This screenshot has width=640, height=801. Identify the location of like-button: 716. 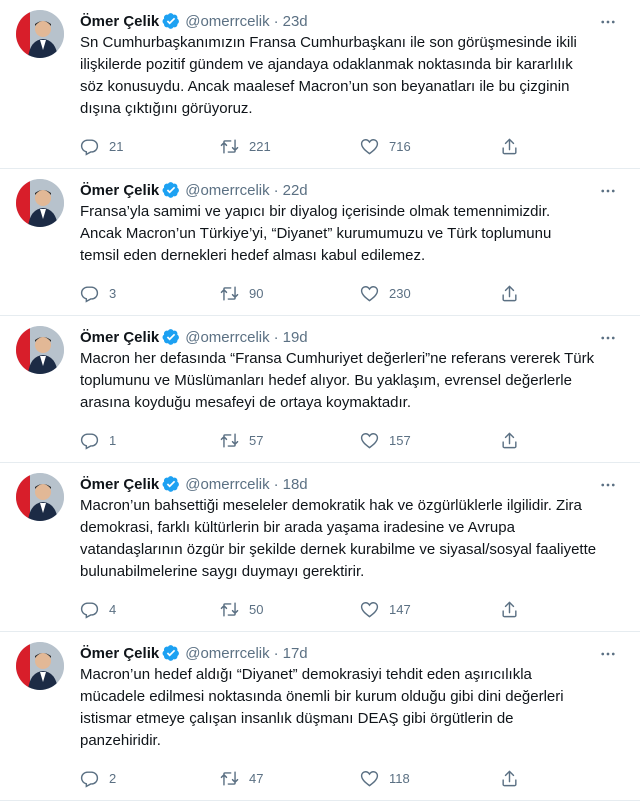
(430, 146).